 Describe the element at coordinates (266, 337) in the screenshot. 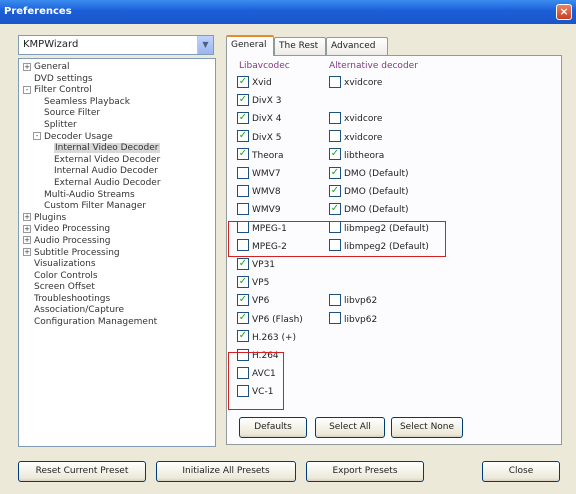

I see `codec-checkbox-row: ✓ H.263 (+)` at that location.